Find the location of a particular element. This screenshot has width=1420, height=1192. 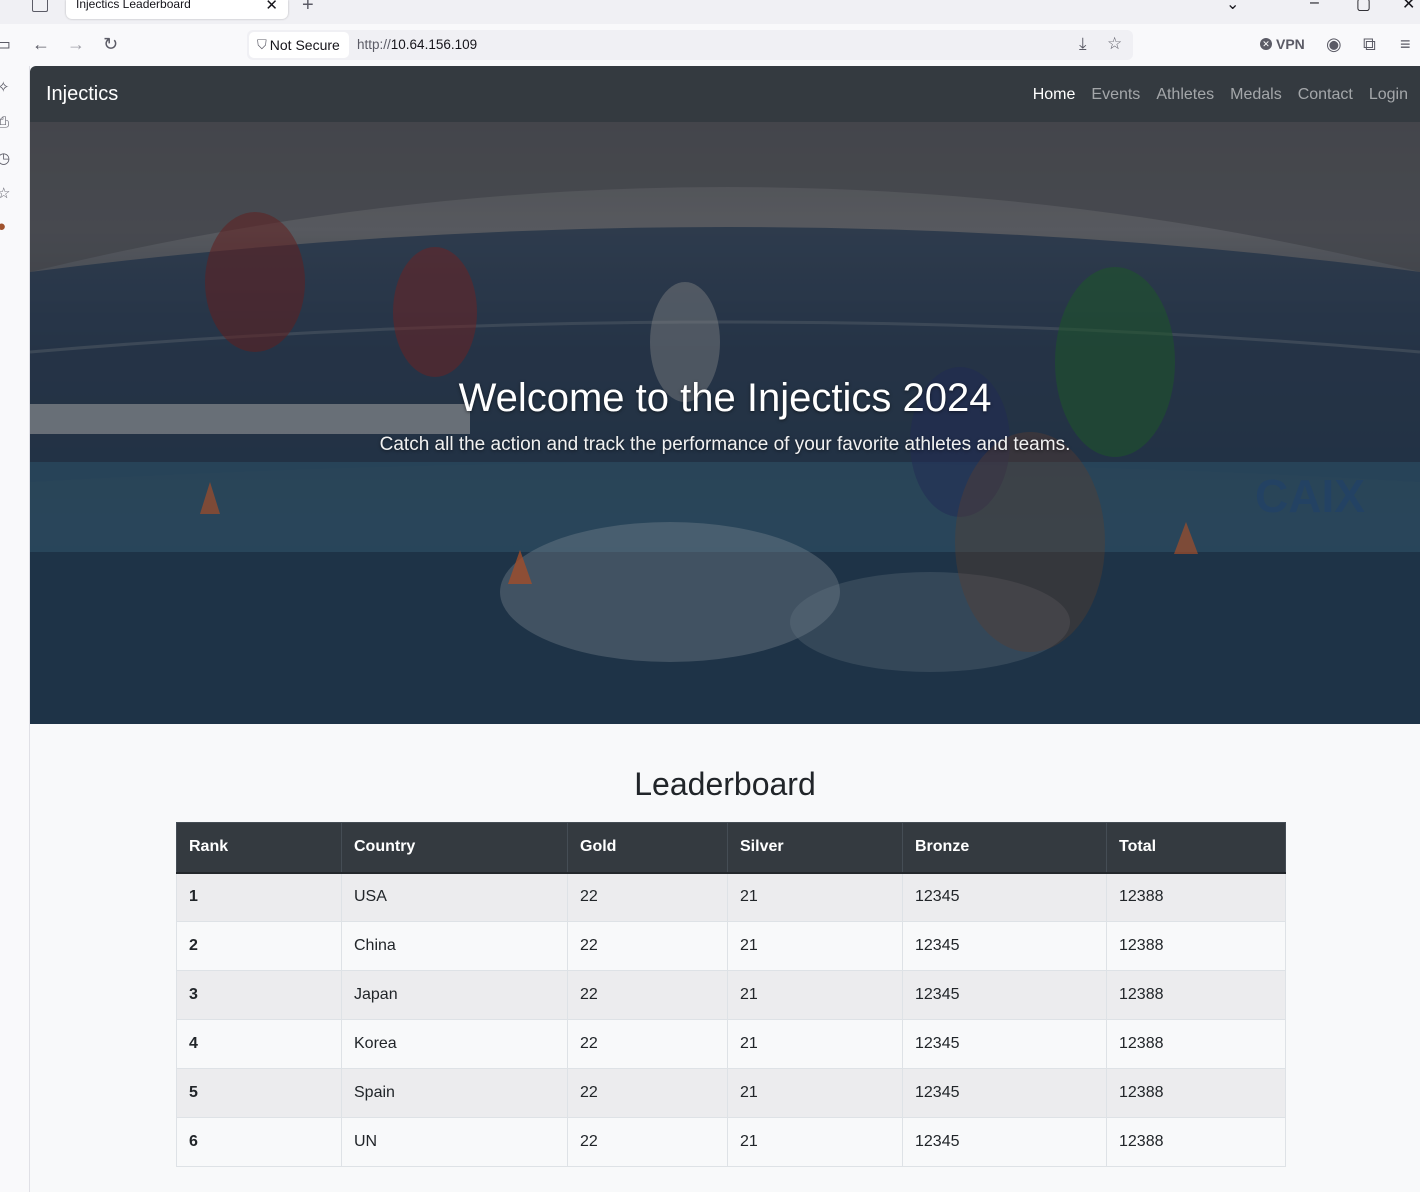

nav-medals: Medals is located at coordinates (1256, 95).